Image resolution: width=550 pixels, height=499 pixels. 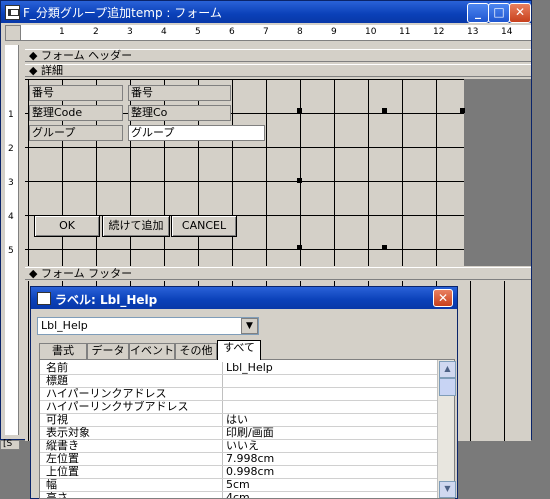 I want to click on property-row: 名前 Lbl_Help, so click(x=239, y=368).